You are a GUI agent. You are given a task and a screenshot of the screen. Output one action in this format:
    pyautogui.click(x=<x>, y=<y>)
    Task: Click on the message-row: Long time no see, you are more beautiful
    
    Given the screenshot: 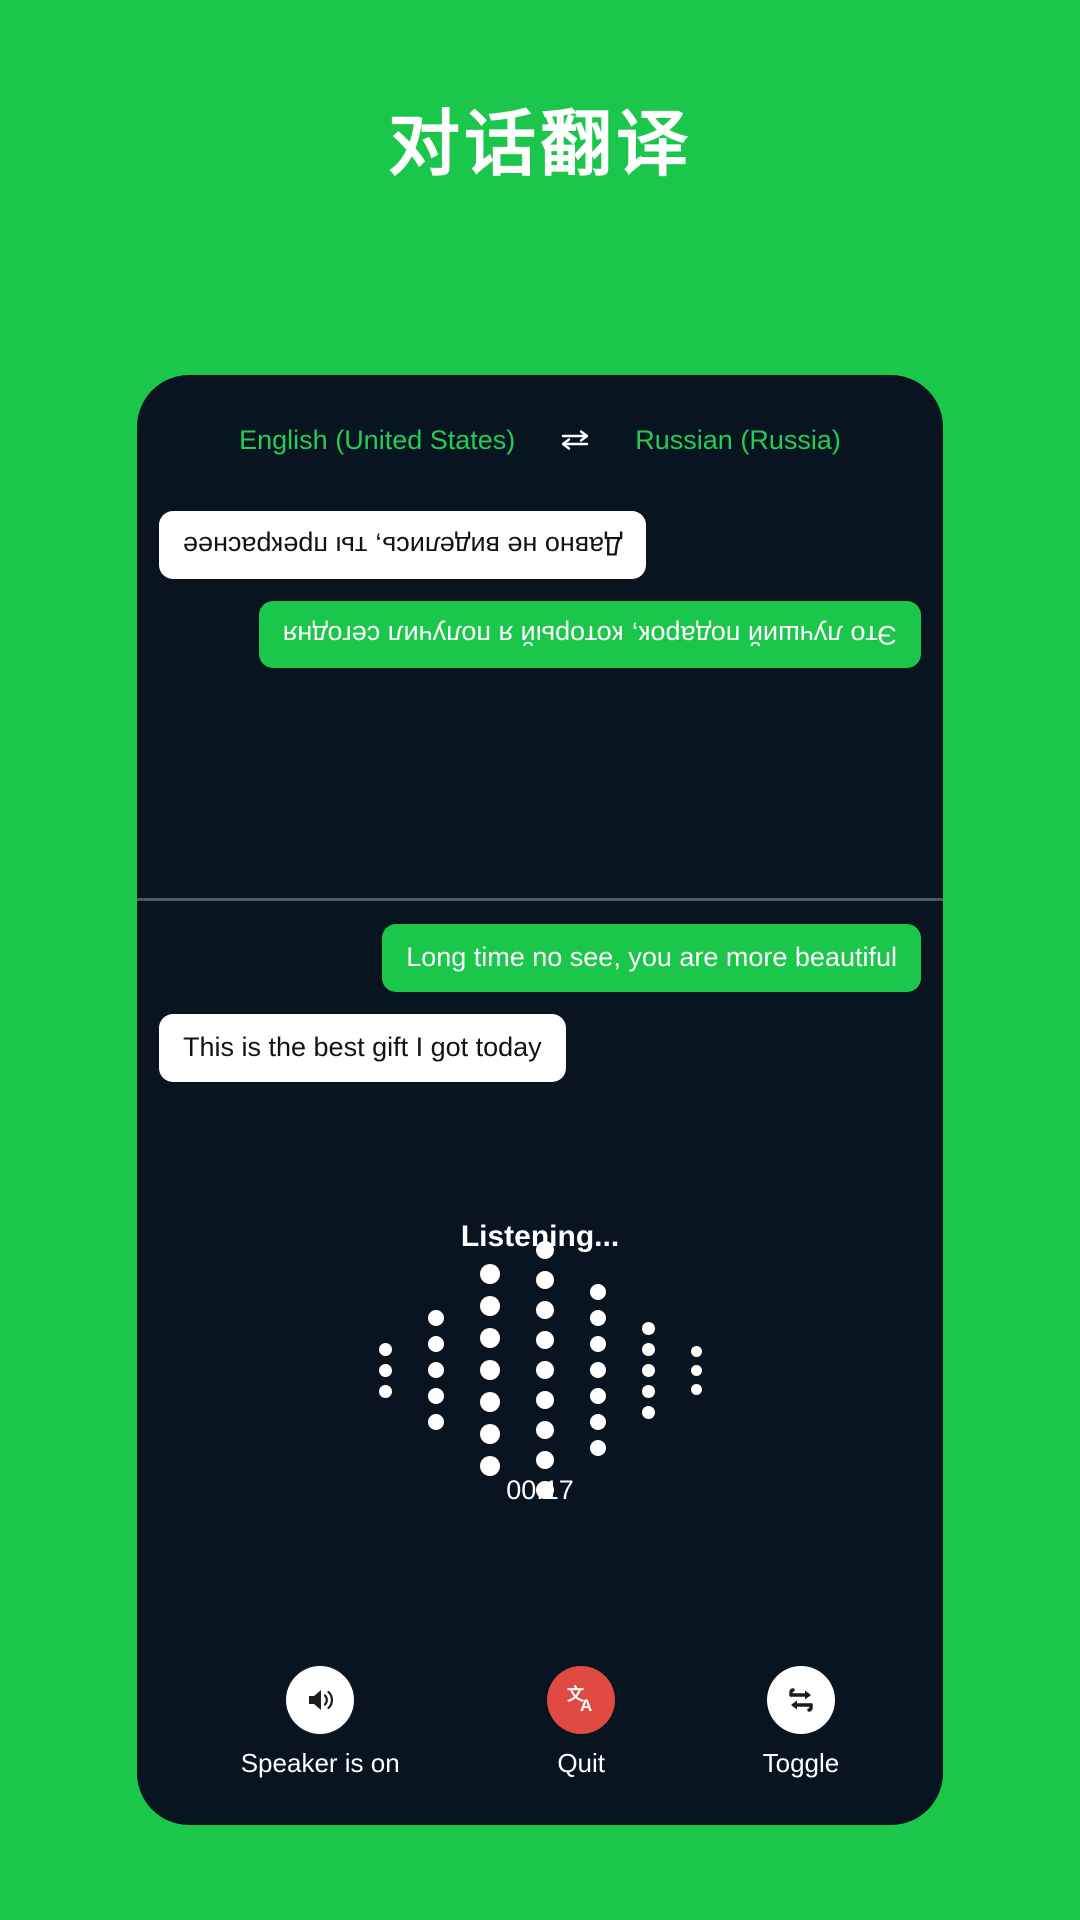 What is the action you would take?
    pyautogui.click(x=540, y=958)
    